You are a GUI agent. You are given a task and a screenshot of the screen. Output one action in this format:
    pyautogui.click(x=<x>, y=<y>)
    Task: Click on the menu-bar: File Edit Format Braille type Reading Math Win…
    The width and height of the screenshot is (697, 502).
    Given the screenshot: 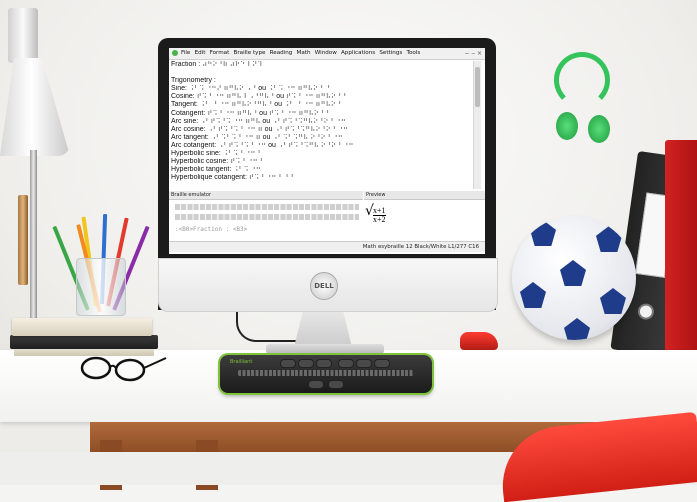 What is the action you would take?
    pyautogui.click(x=327, y=54)
    